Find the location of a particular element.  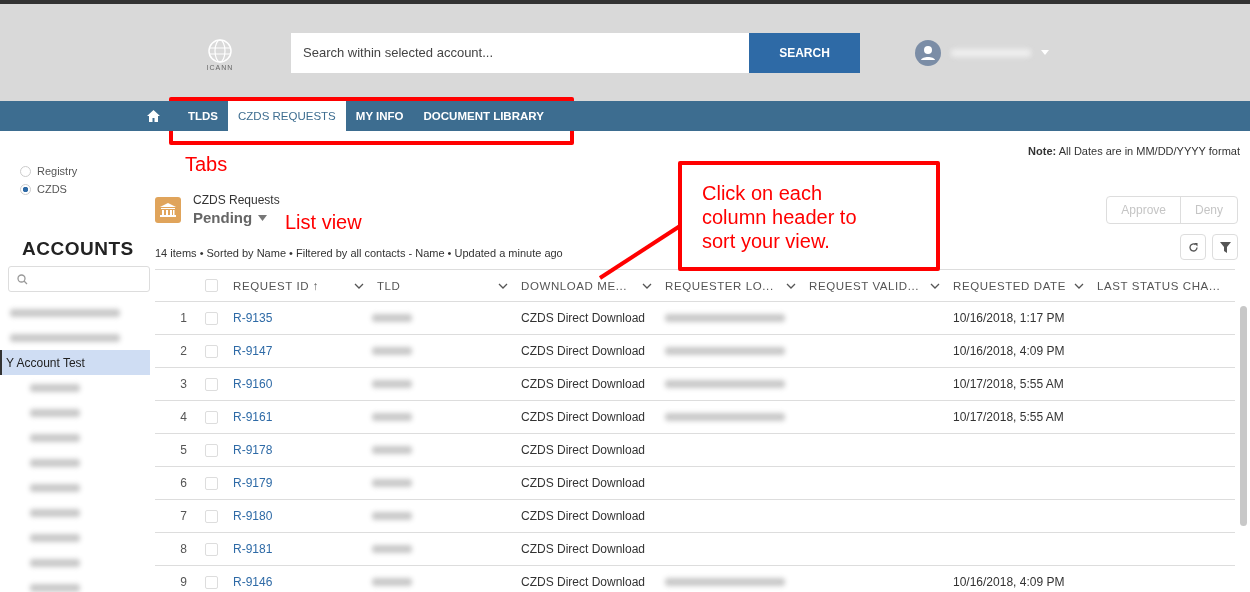

building-icon is located at coordinates (168, 209).